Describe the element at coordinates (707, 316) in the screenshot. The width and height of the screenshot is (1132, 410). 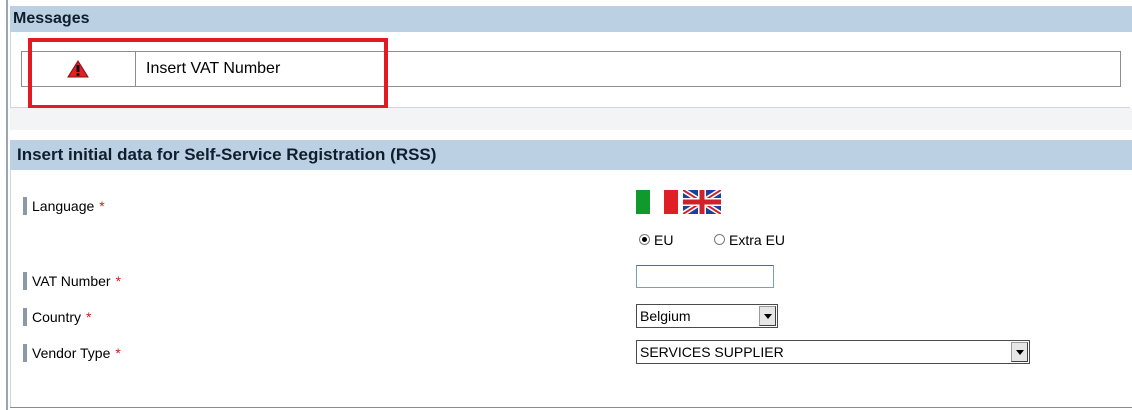
I see `country-select: Belgium` at that location.